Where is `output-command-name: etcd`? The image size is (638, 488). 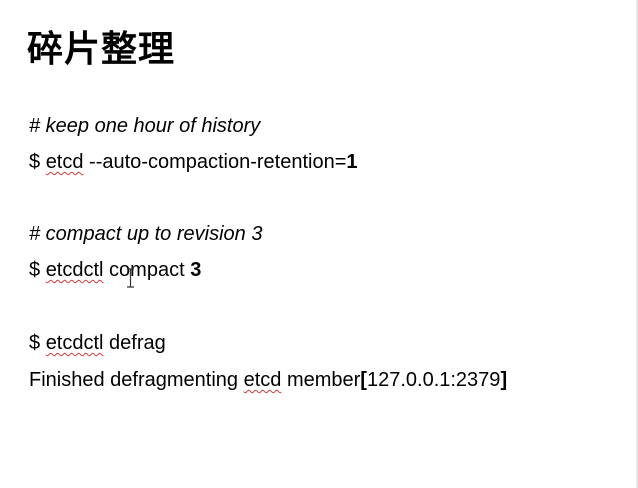 output-command-name: etcd is located at coordinates (262, 380).